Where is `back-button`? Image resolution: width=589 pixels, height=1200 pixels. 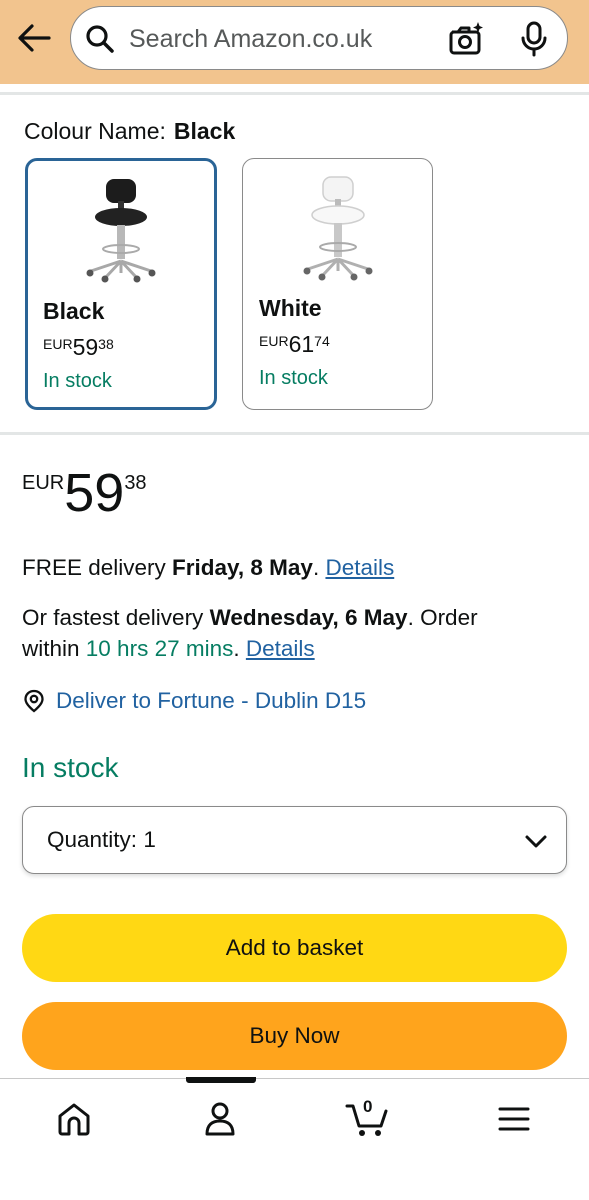
back-button is located at coordinates (34, 38).